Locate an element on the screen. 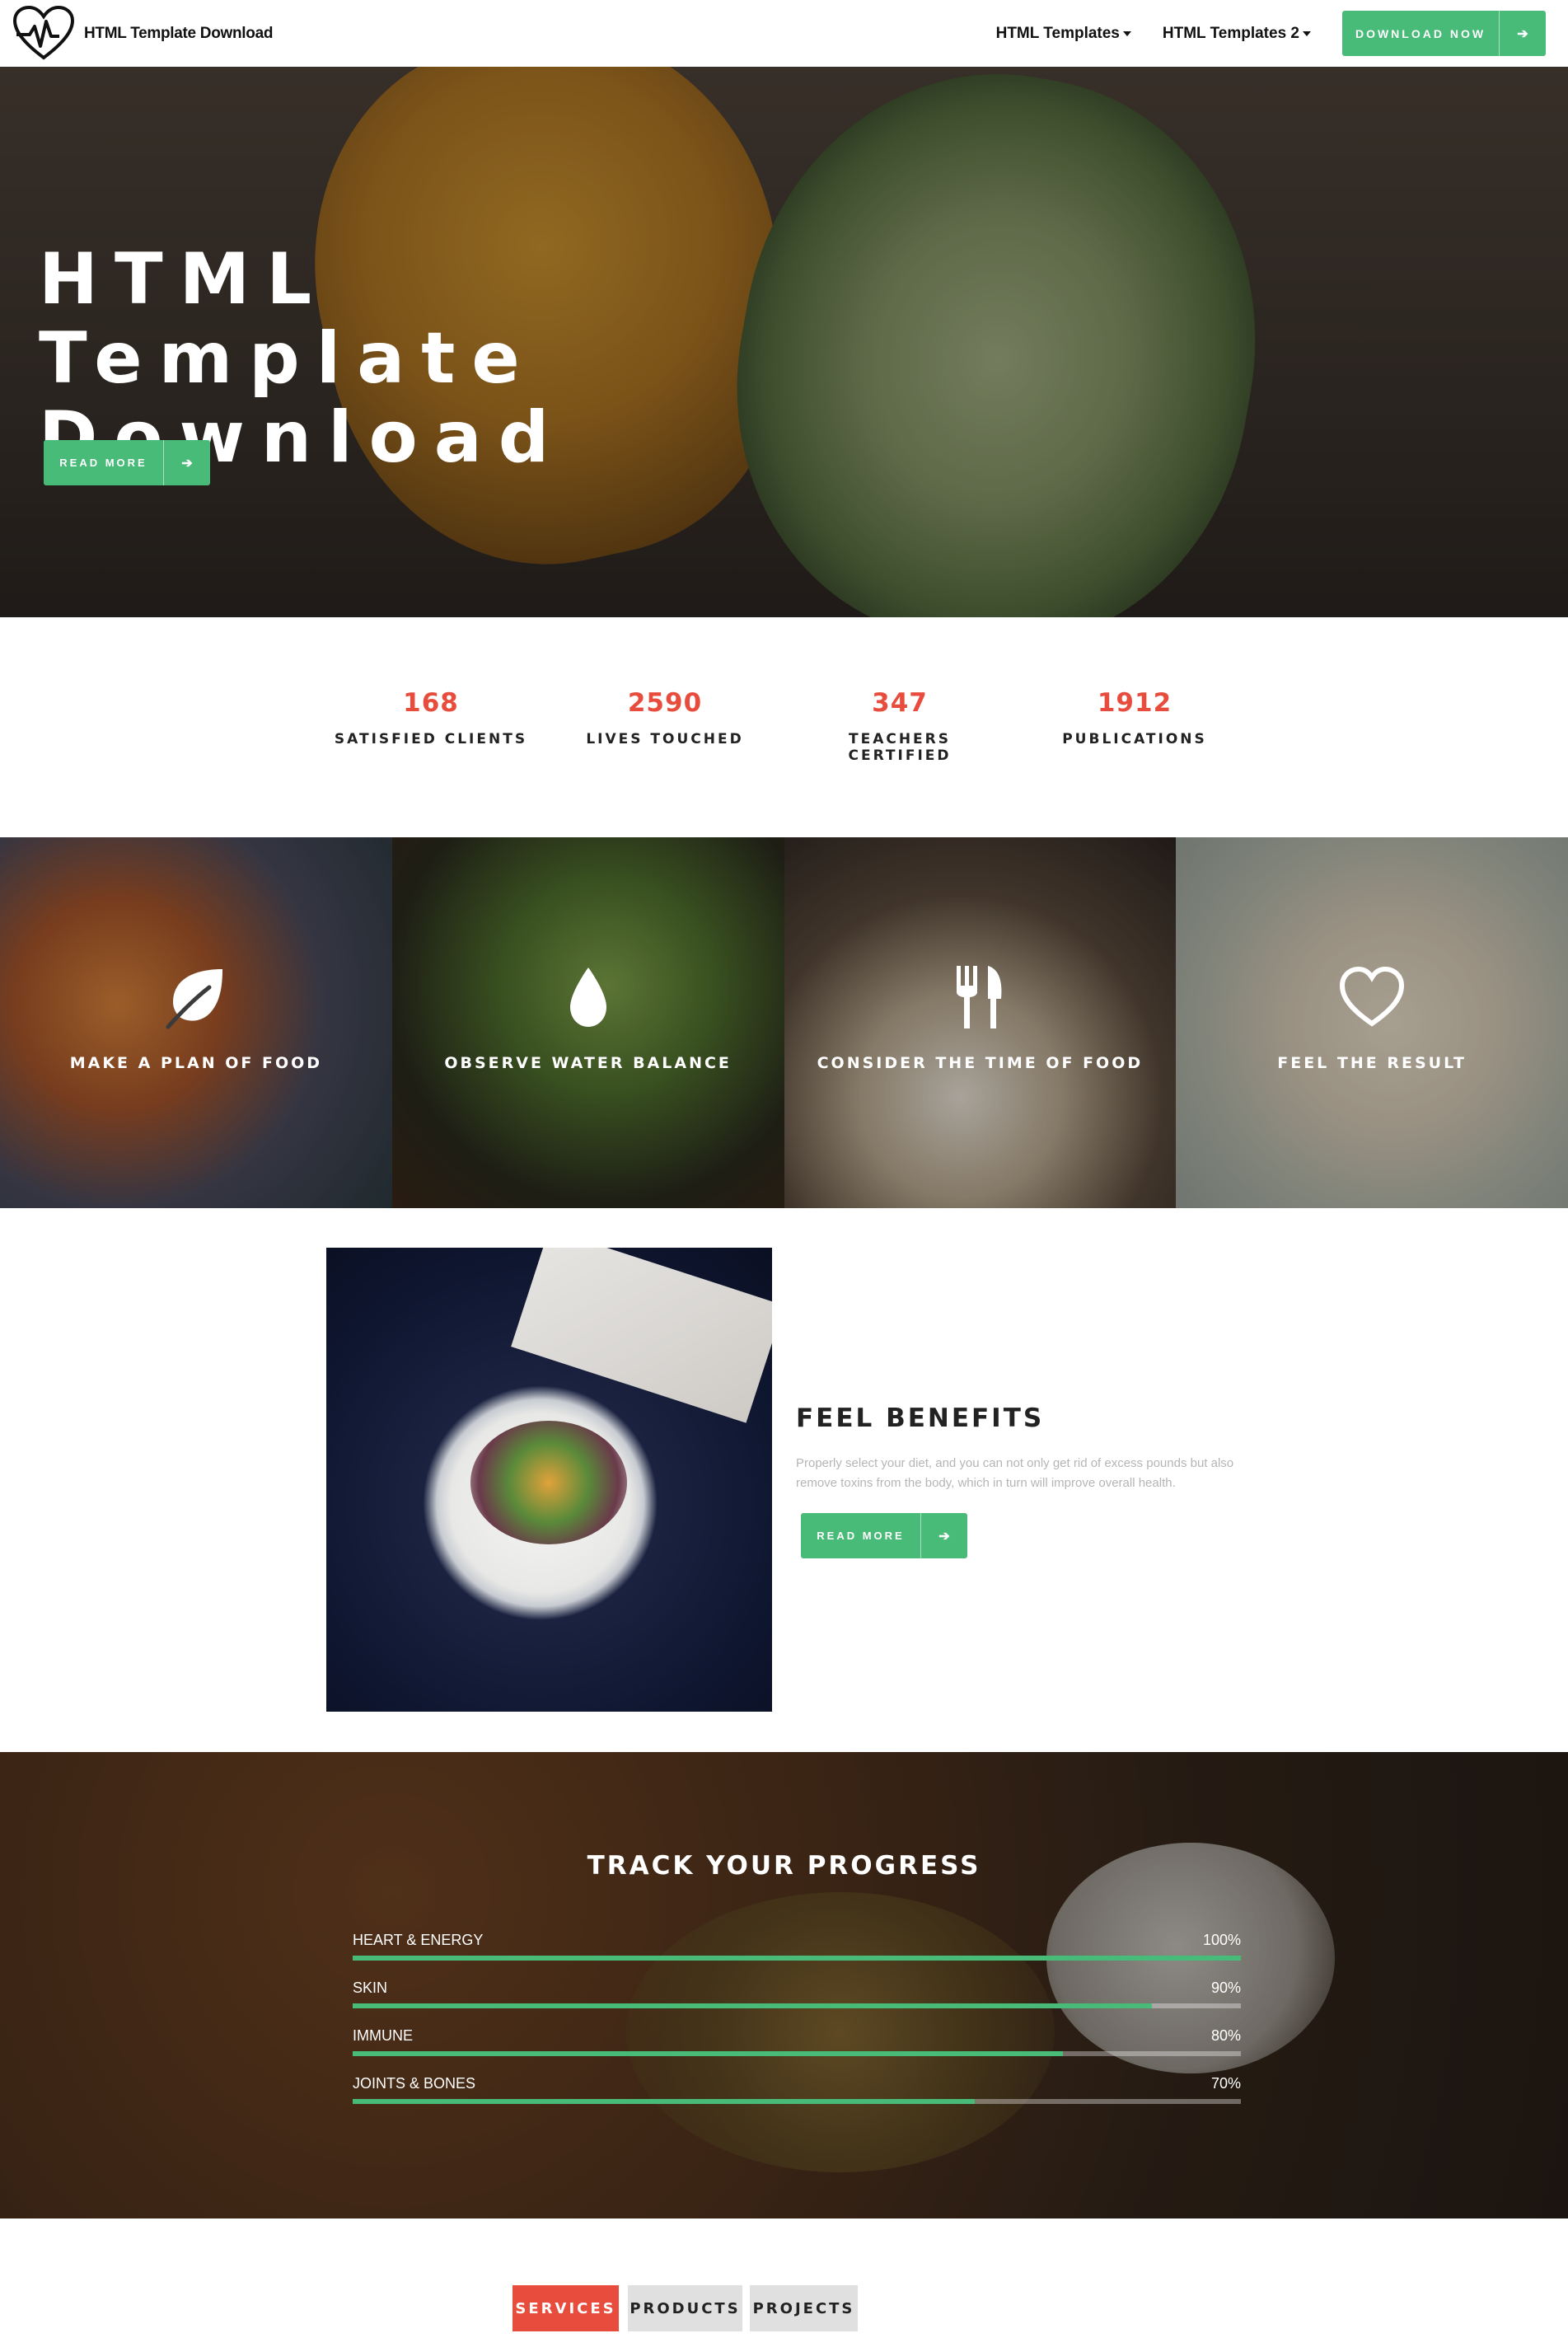 This screenshot has width=1568, height=2352. tile-observe-water-balance: OBSERVE WATER BALANCE is located at coordinates (587, 1022).